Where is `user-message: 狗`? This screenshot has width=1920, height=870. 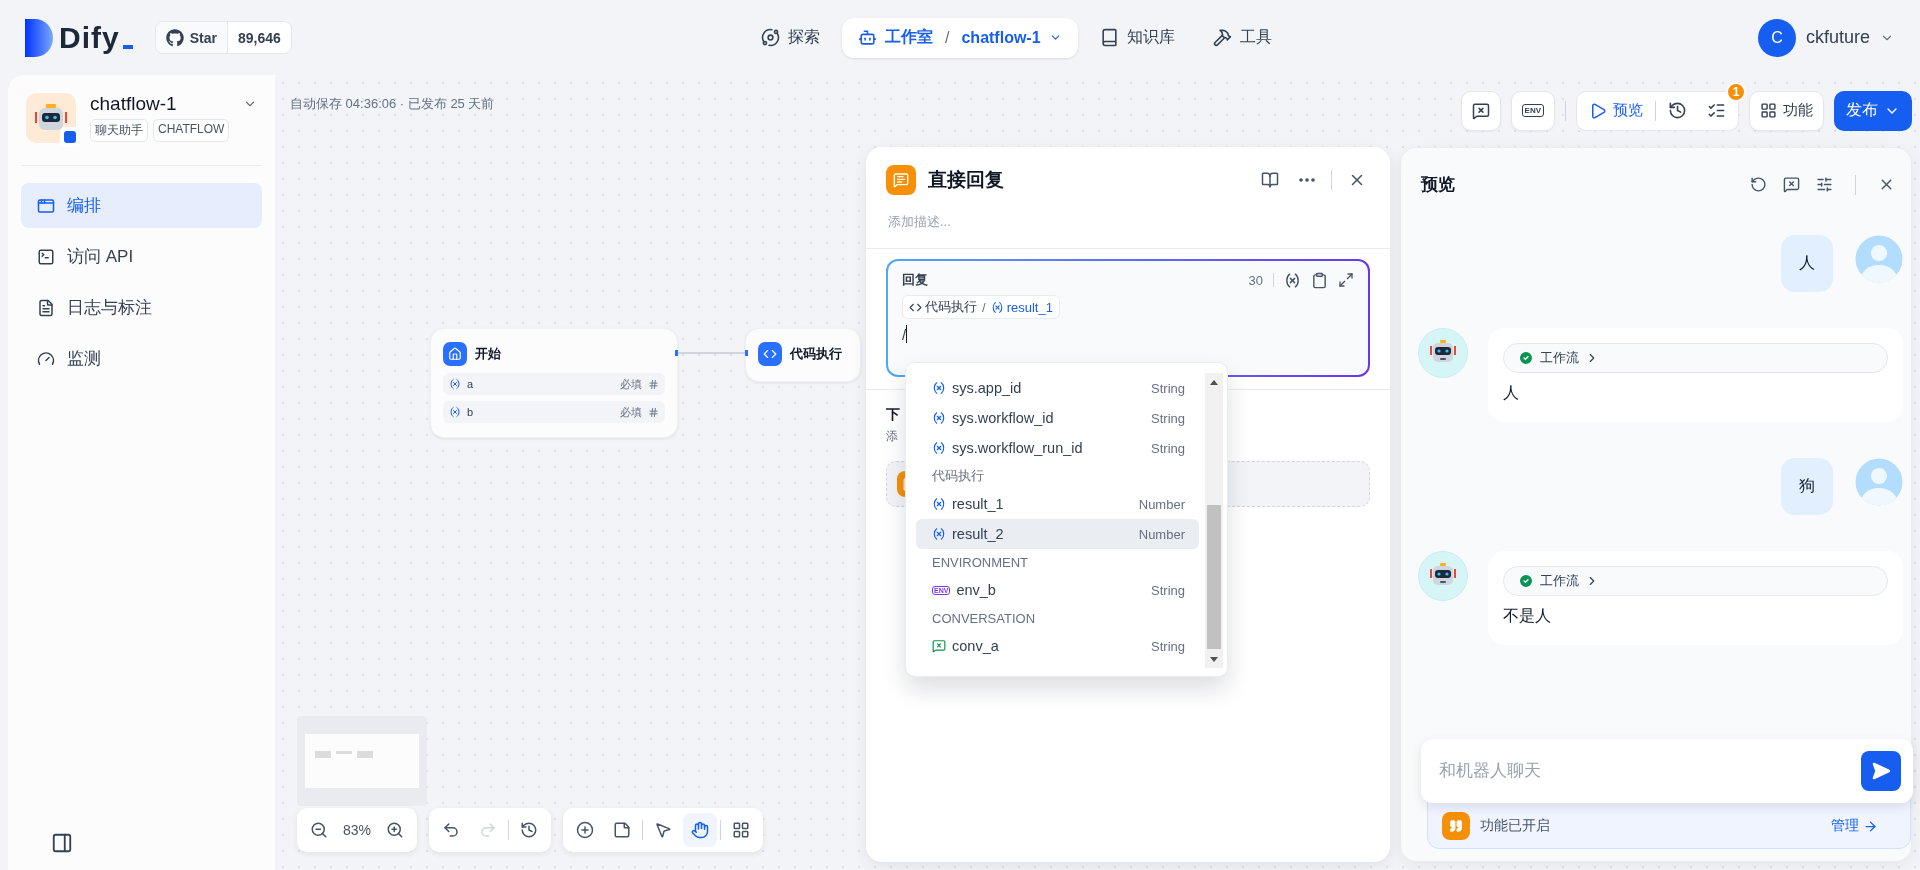
user-message: 狗 is located at coordinates (1807, 486).